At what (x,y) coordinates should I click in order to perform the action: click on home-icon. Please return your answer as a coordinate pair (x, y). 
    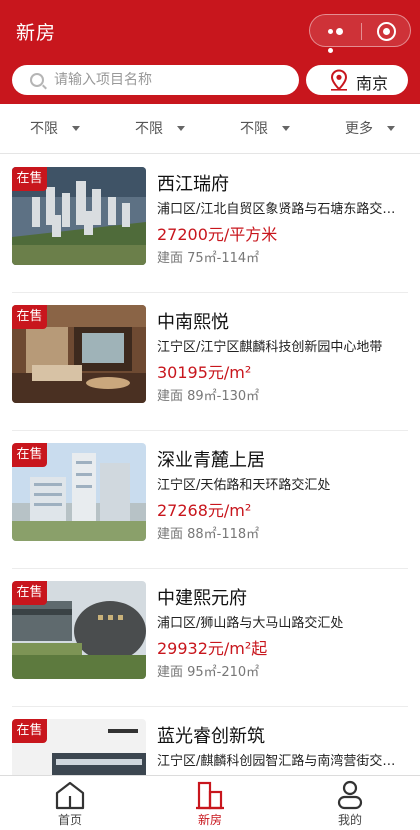
    Looking at the image, I should click on (70, 795).